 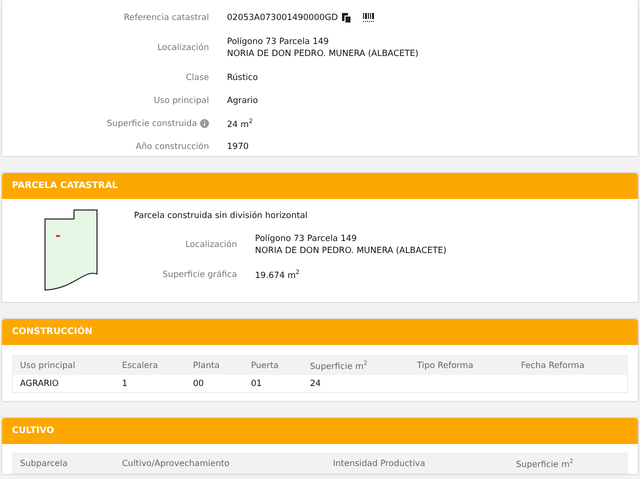 What do you see at coordinates (242, 101) in the screenshot?
I see `field-value: Agrario` at bounding box center [242, 101].